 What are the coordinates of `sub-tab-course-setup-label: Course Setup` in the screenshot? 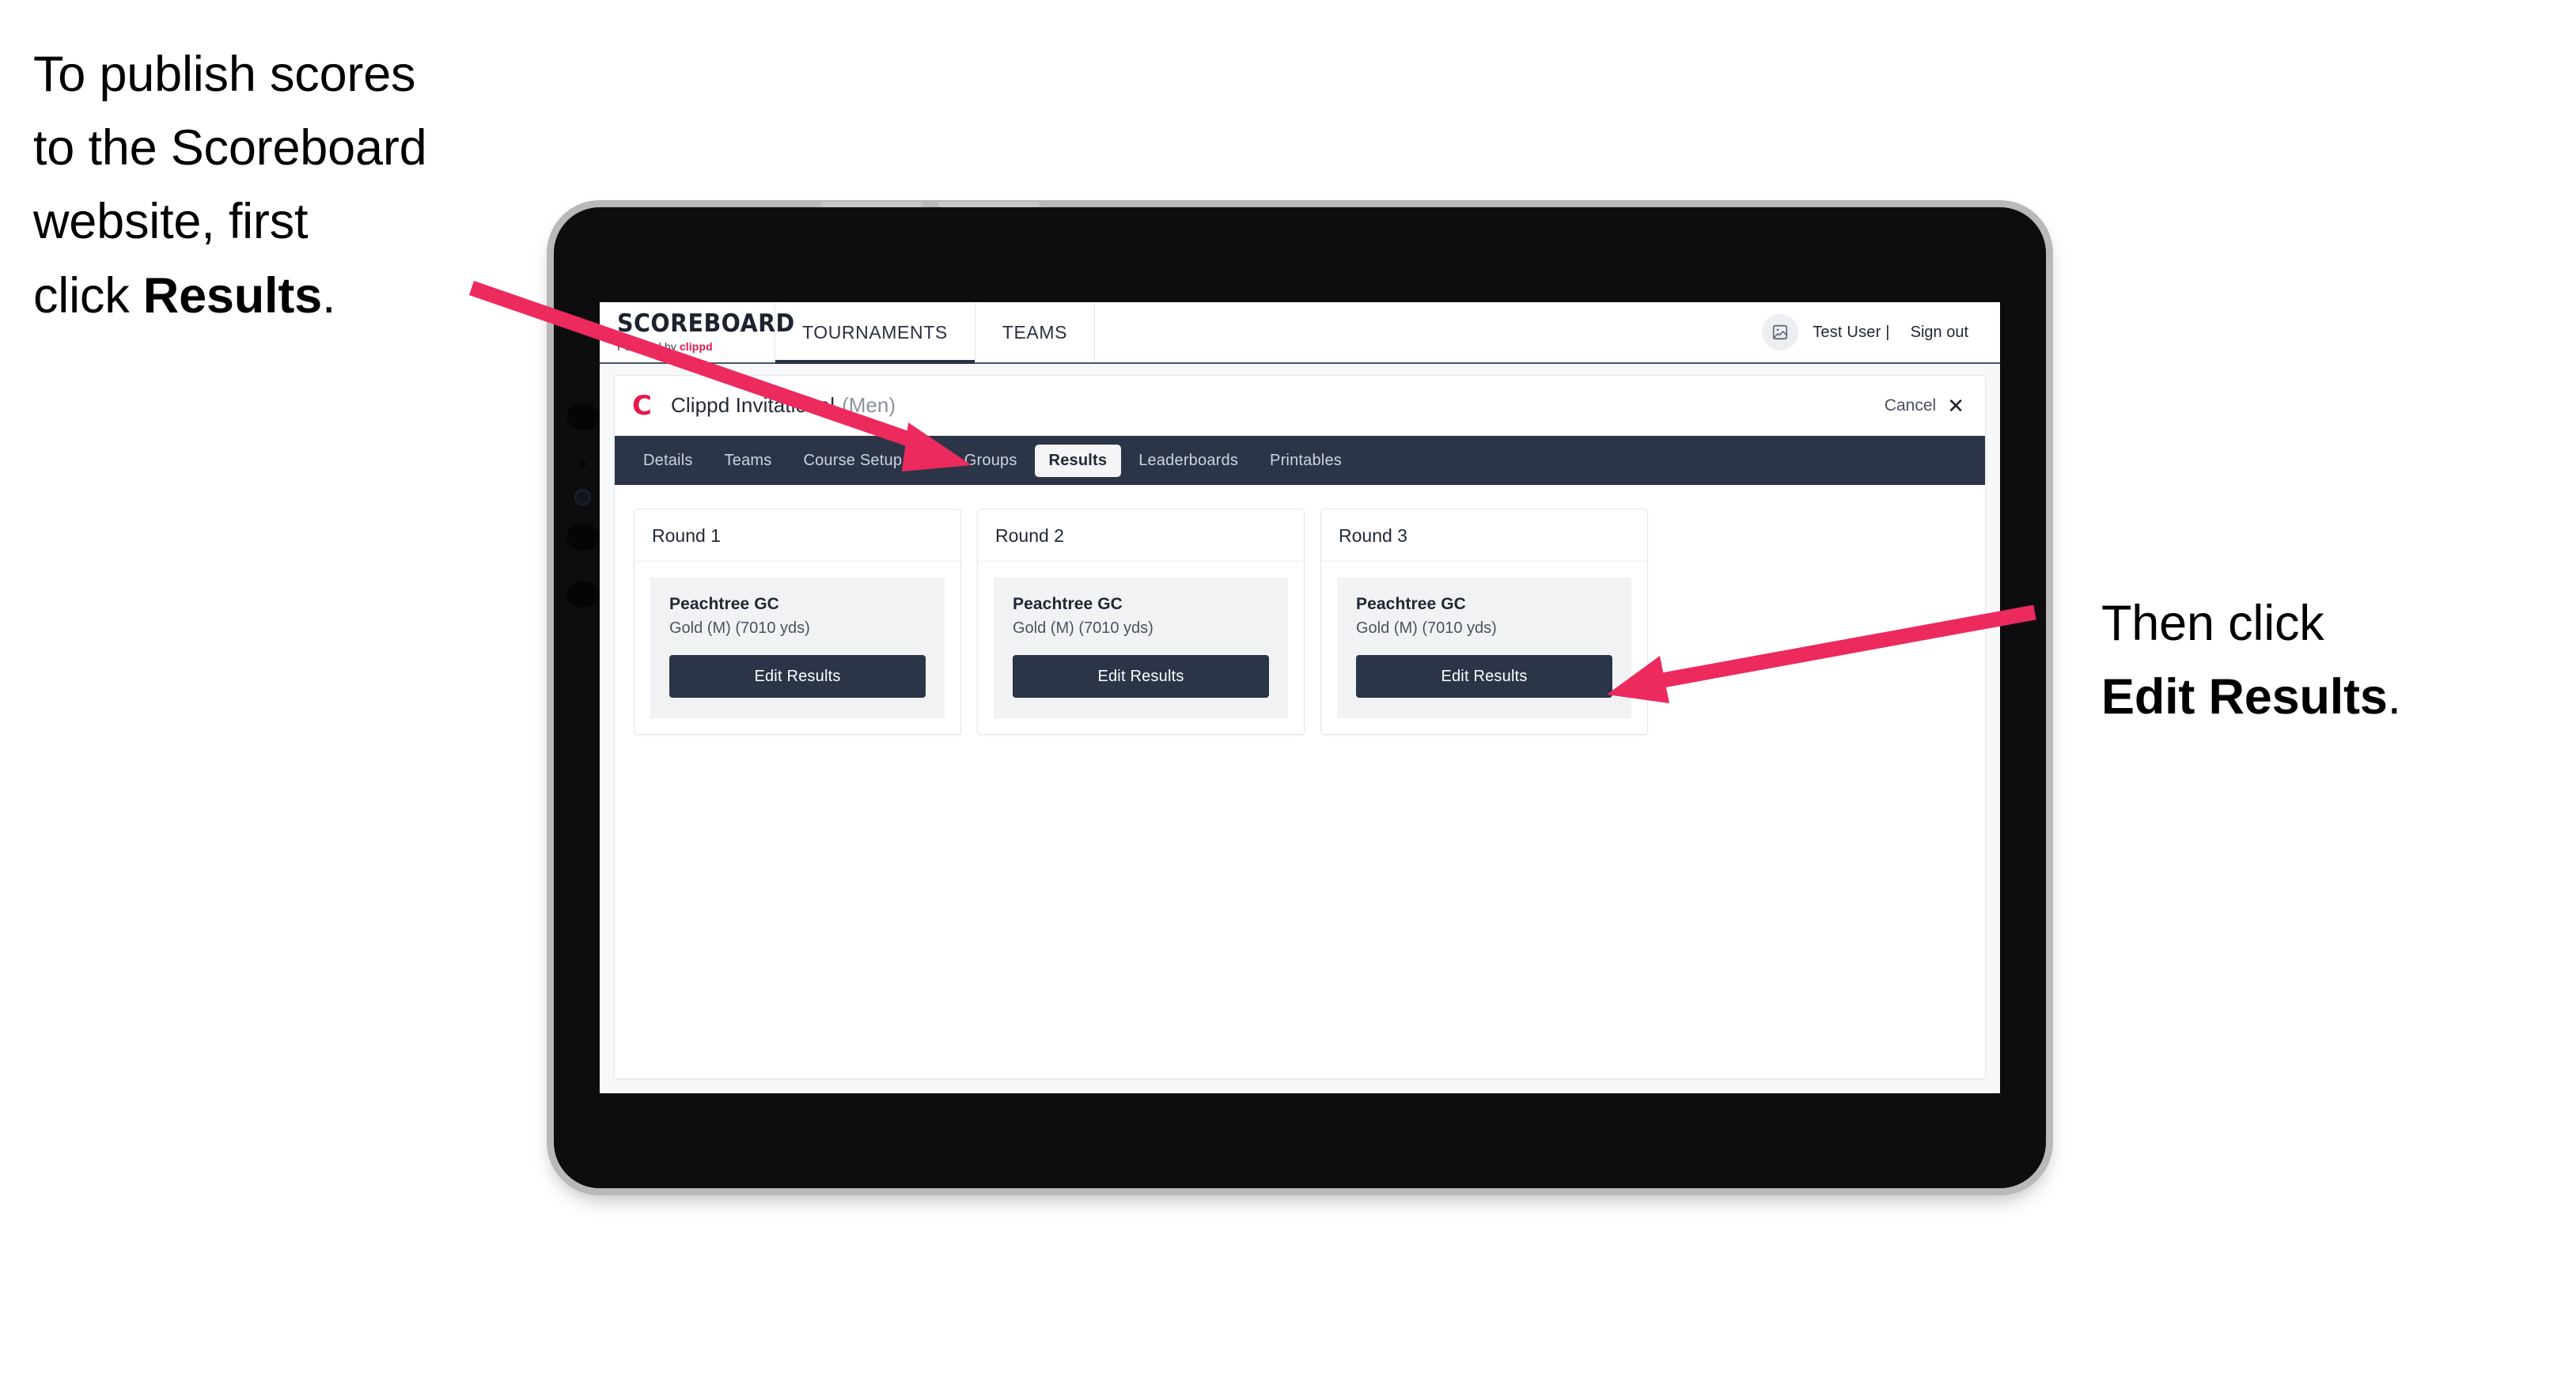 It's located at (853, 460).